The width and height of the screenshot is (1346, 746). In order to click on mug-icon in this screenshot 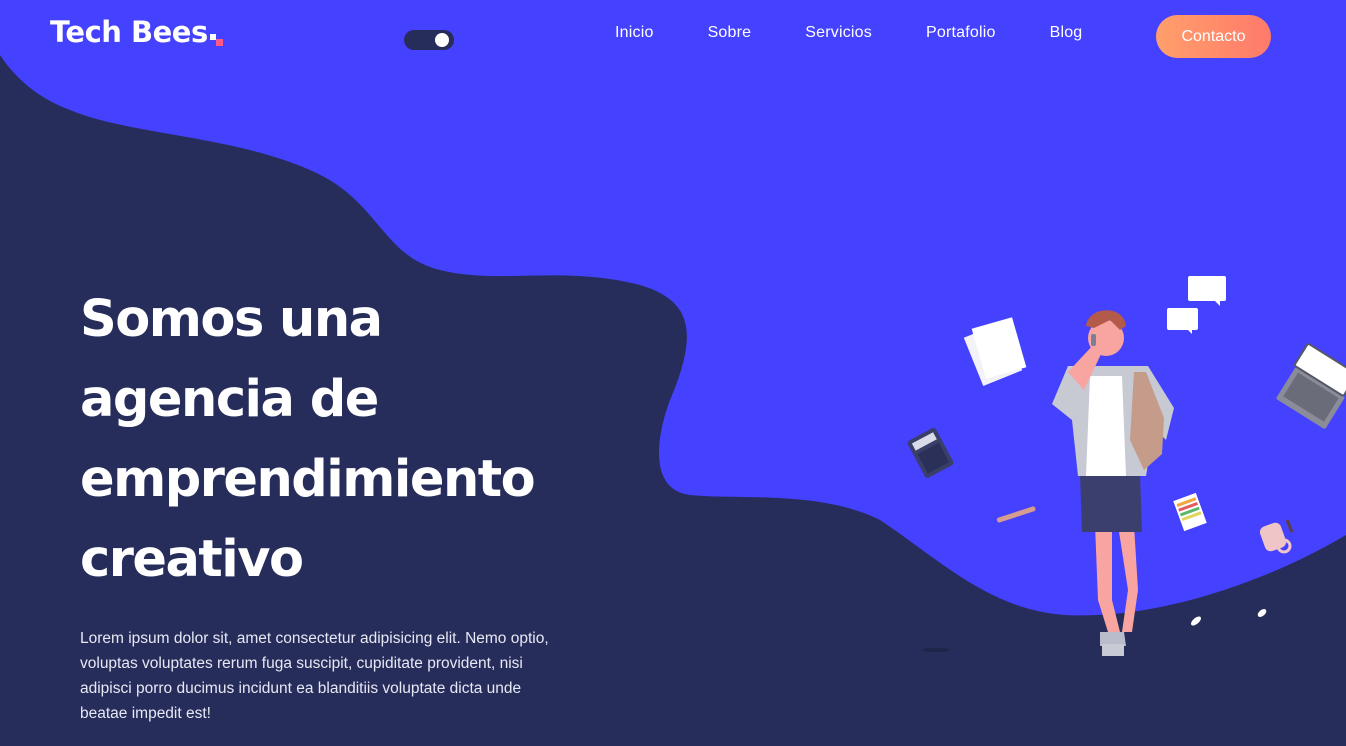, I will do `click(1276, 536)`.